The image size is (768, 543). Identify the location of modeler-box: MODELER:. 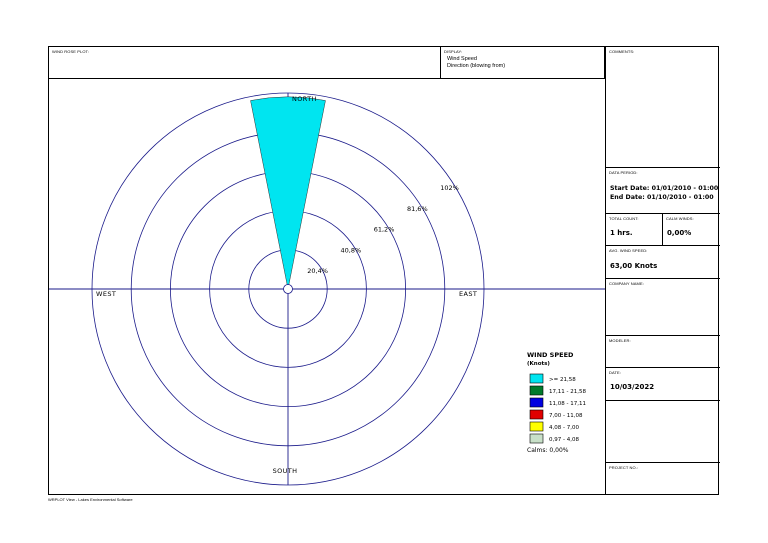
(663, 352).